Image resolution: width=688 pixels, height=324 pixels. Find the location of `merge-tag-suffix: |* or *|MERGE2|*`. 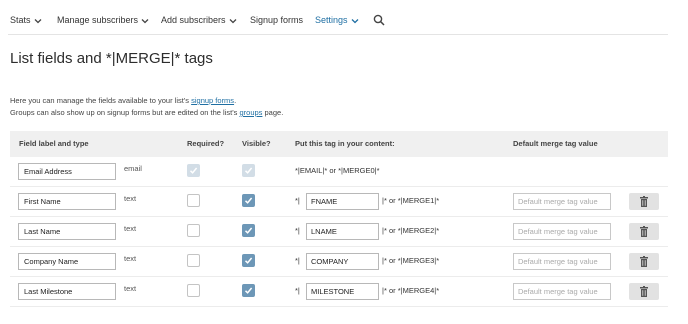

merge-tag-suffix: |* or *|MERGE2|* is located at coordinates (411, 230).